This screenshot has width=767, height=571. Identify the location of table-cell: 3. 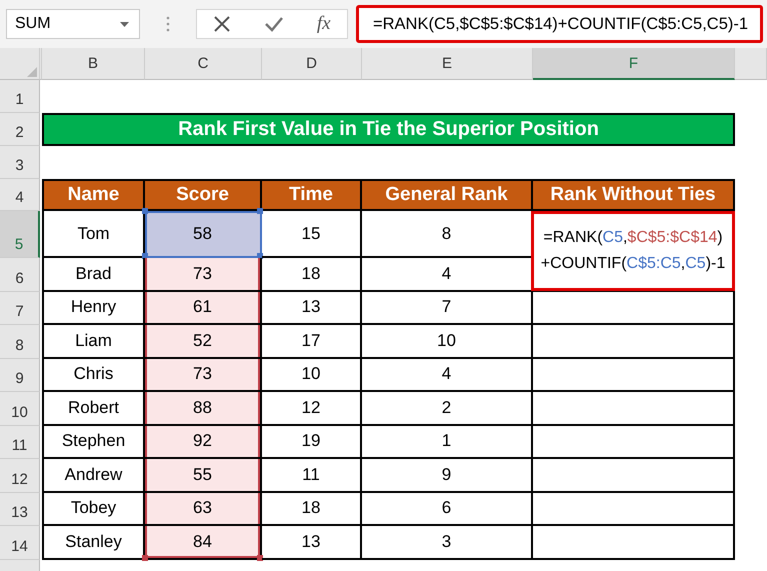
(447, 543).